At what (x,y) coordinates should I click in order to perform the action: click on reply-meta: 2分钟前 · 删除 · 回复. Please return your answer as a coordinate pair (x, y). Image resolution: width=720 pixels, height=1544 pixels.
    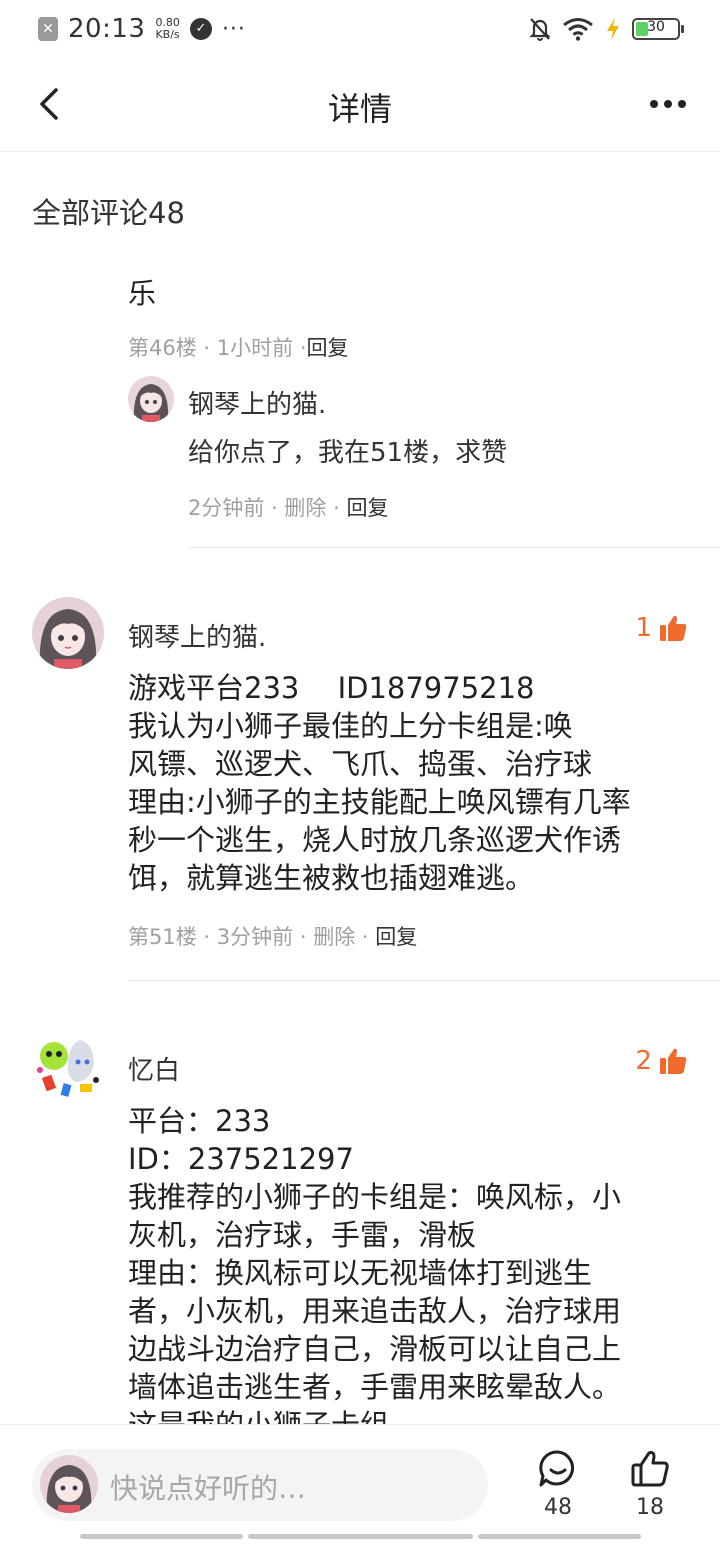
    Looking at the image, I should click on (288, 508).